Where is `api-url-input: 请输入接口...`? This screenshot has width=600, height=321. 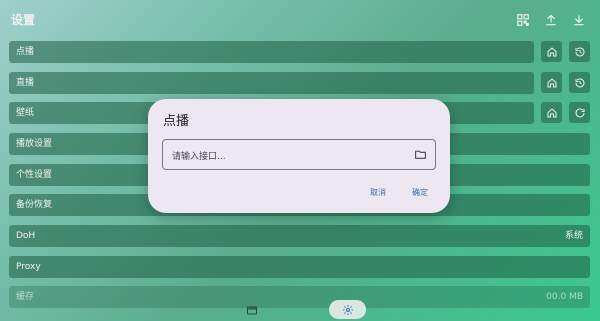 api-url-input: 请输入接口... is located at coordinates (299, 154).